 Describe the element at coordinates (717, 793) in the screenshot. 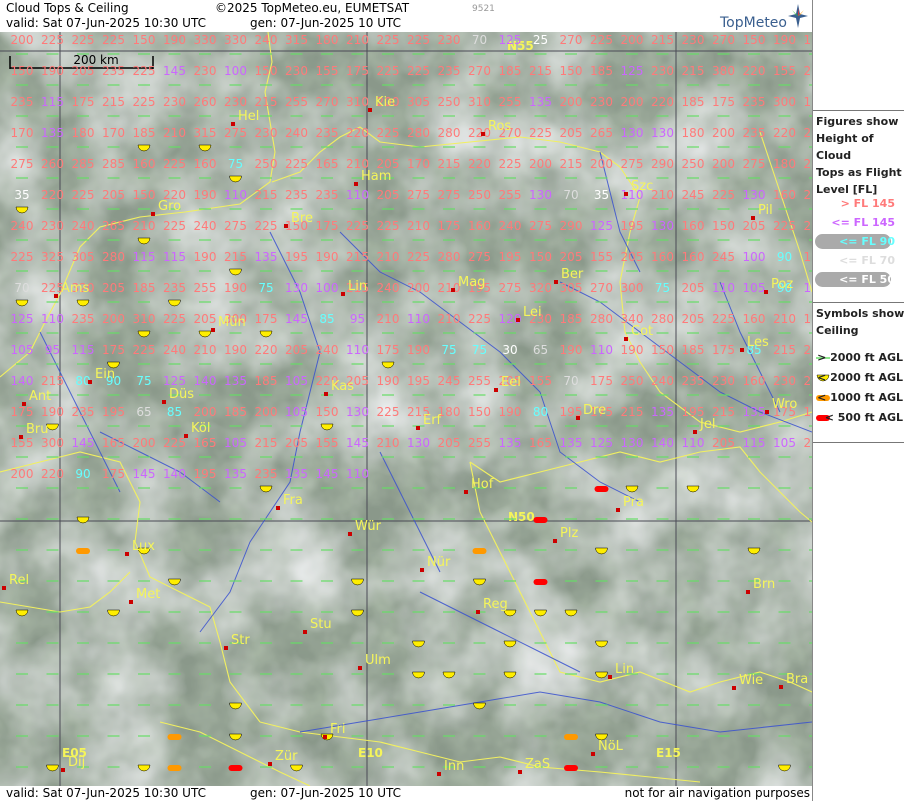

I see `disclaimer: not for air navigation purposes` at that location.